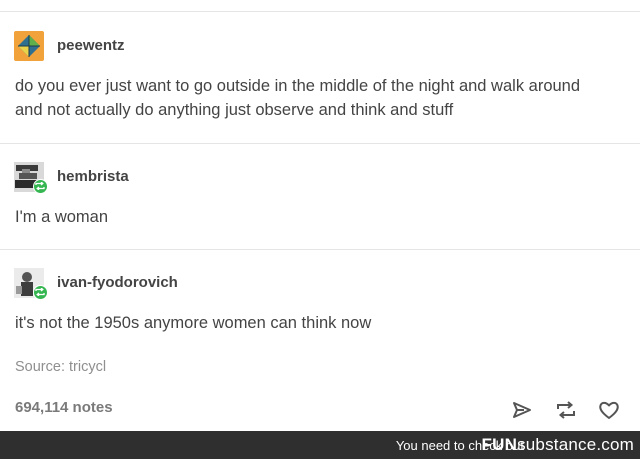 The image size is (640, 459). Describe the element at coordinates (91, 45) in the screenshot. I see `username-peewentz: peewentz` at that location.